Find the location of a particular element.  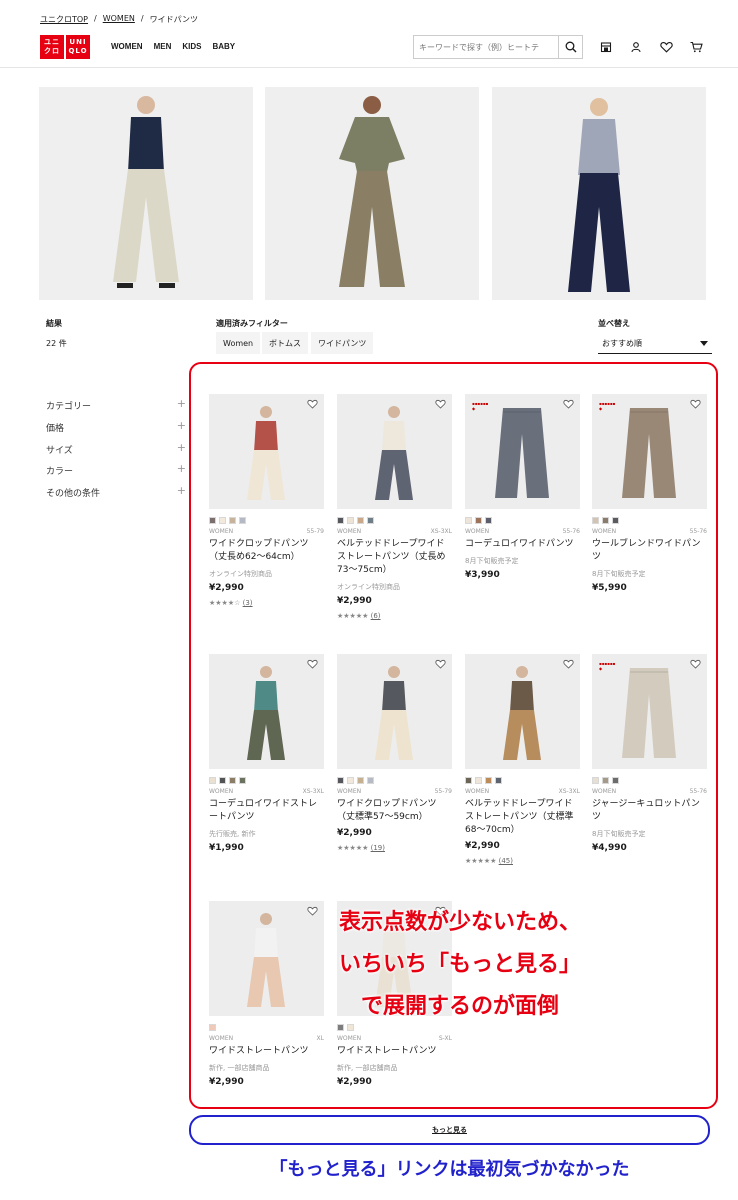

sort-value: おすすめ順 is located at coordinates (622, 343).